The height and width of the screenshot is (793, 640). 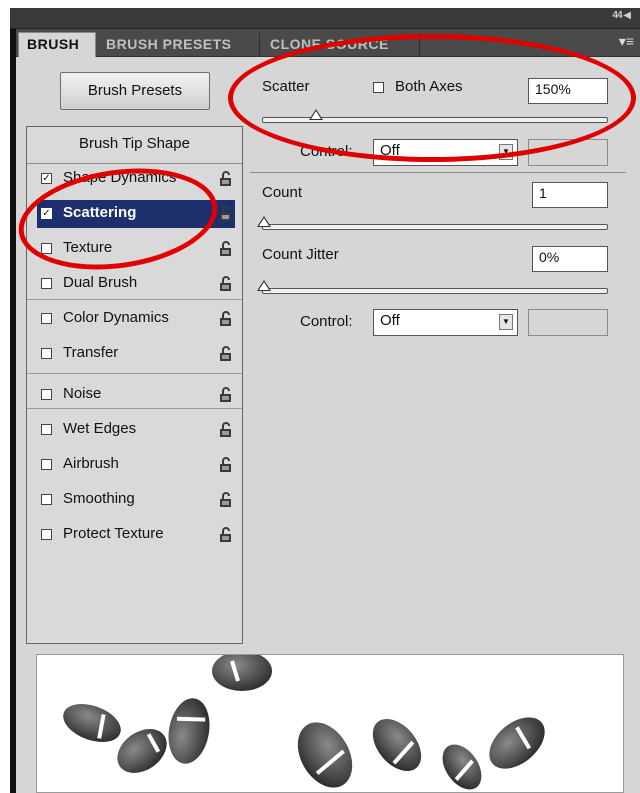 What do you see at coordinates (57, 44) in the screenshot?
I see `tab-brush: BRUSH` at bounding box center [57, 44].